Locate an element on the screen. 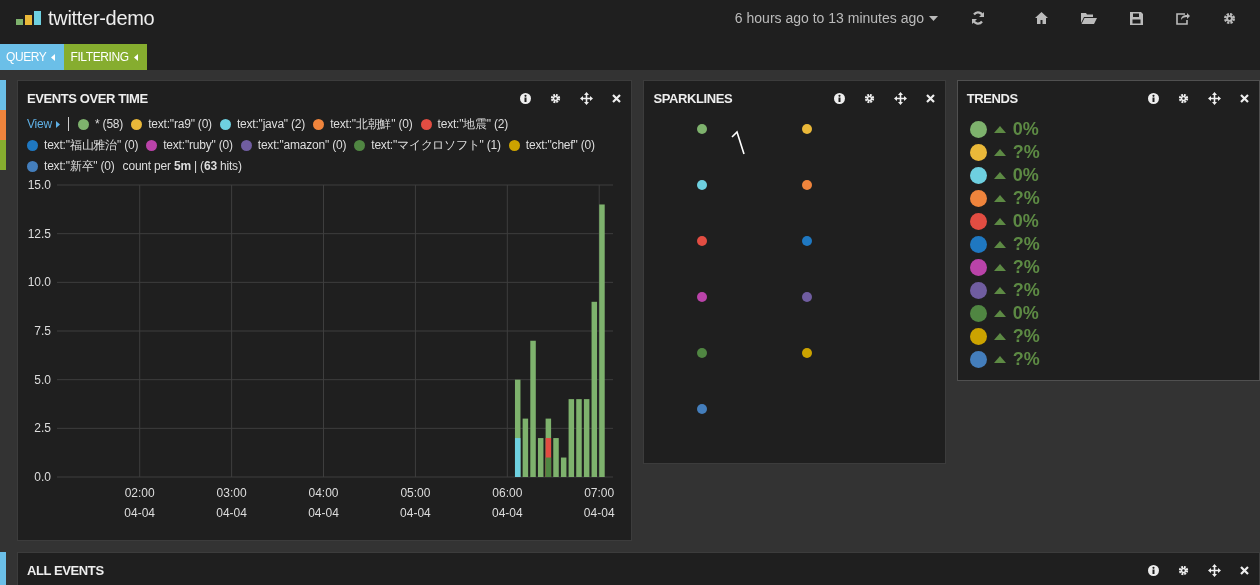 The height and width of the screenshot is (585, 1260). legend-label: text:"java" (2) is located at coordinates (271, 124).